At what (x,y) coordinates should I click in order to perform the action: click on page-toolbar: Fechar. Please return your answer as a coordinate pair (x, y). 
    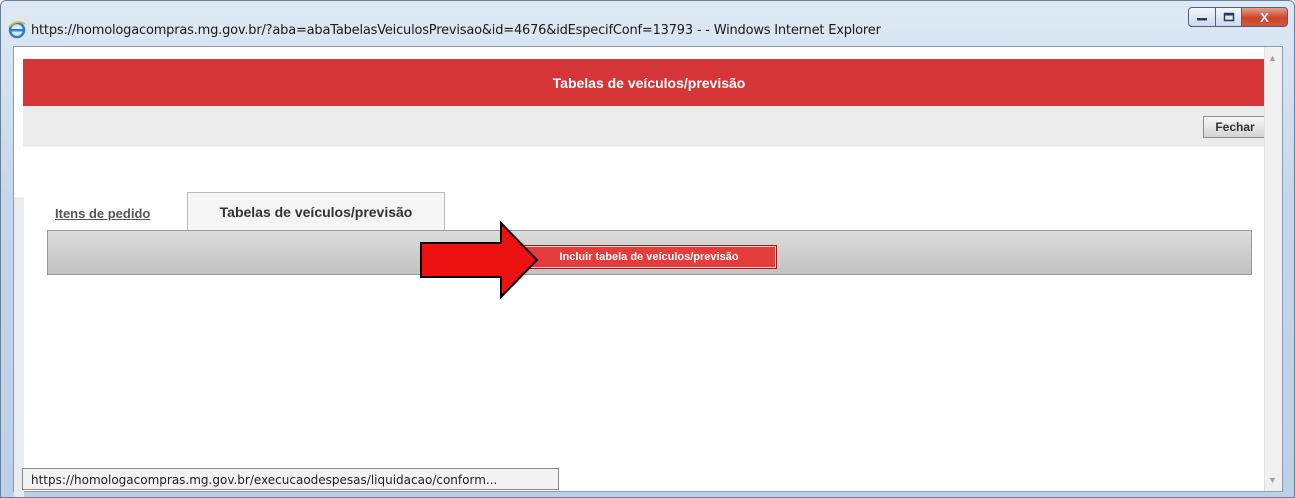
    Looking at the image, I should click on (649, 126).